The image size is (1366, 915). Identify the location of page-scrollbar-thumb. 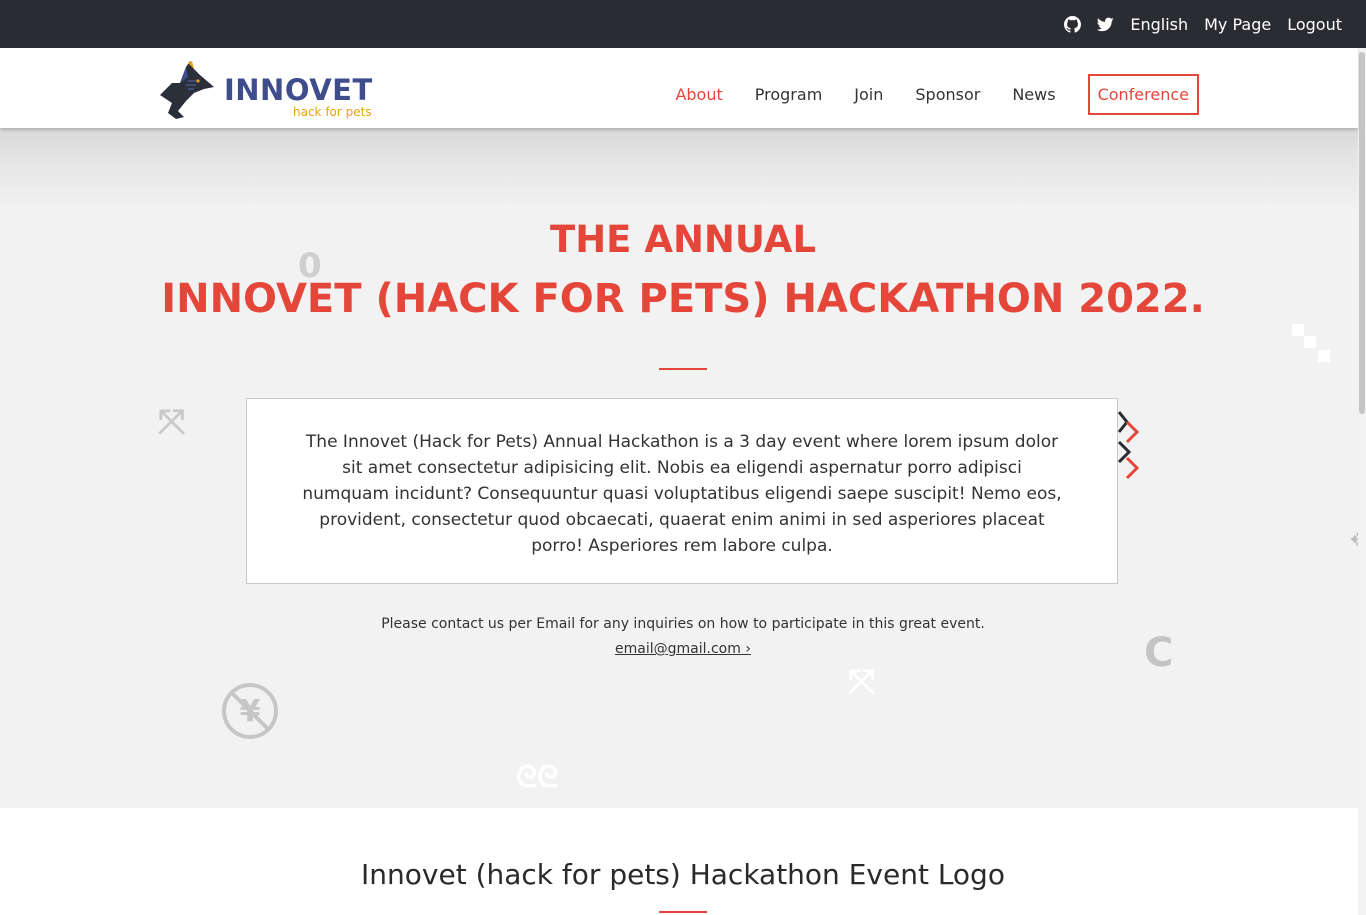
(1362, 233).